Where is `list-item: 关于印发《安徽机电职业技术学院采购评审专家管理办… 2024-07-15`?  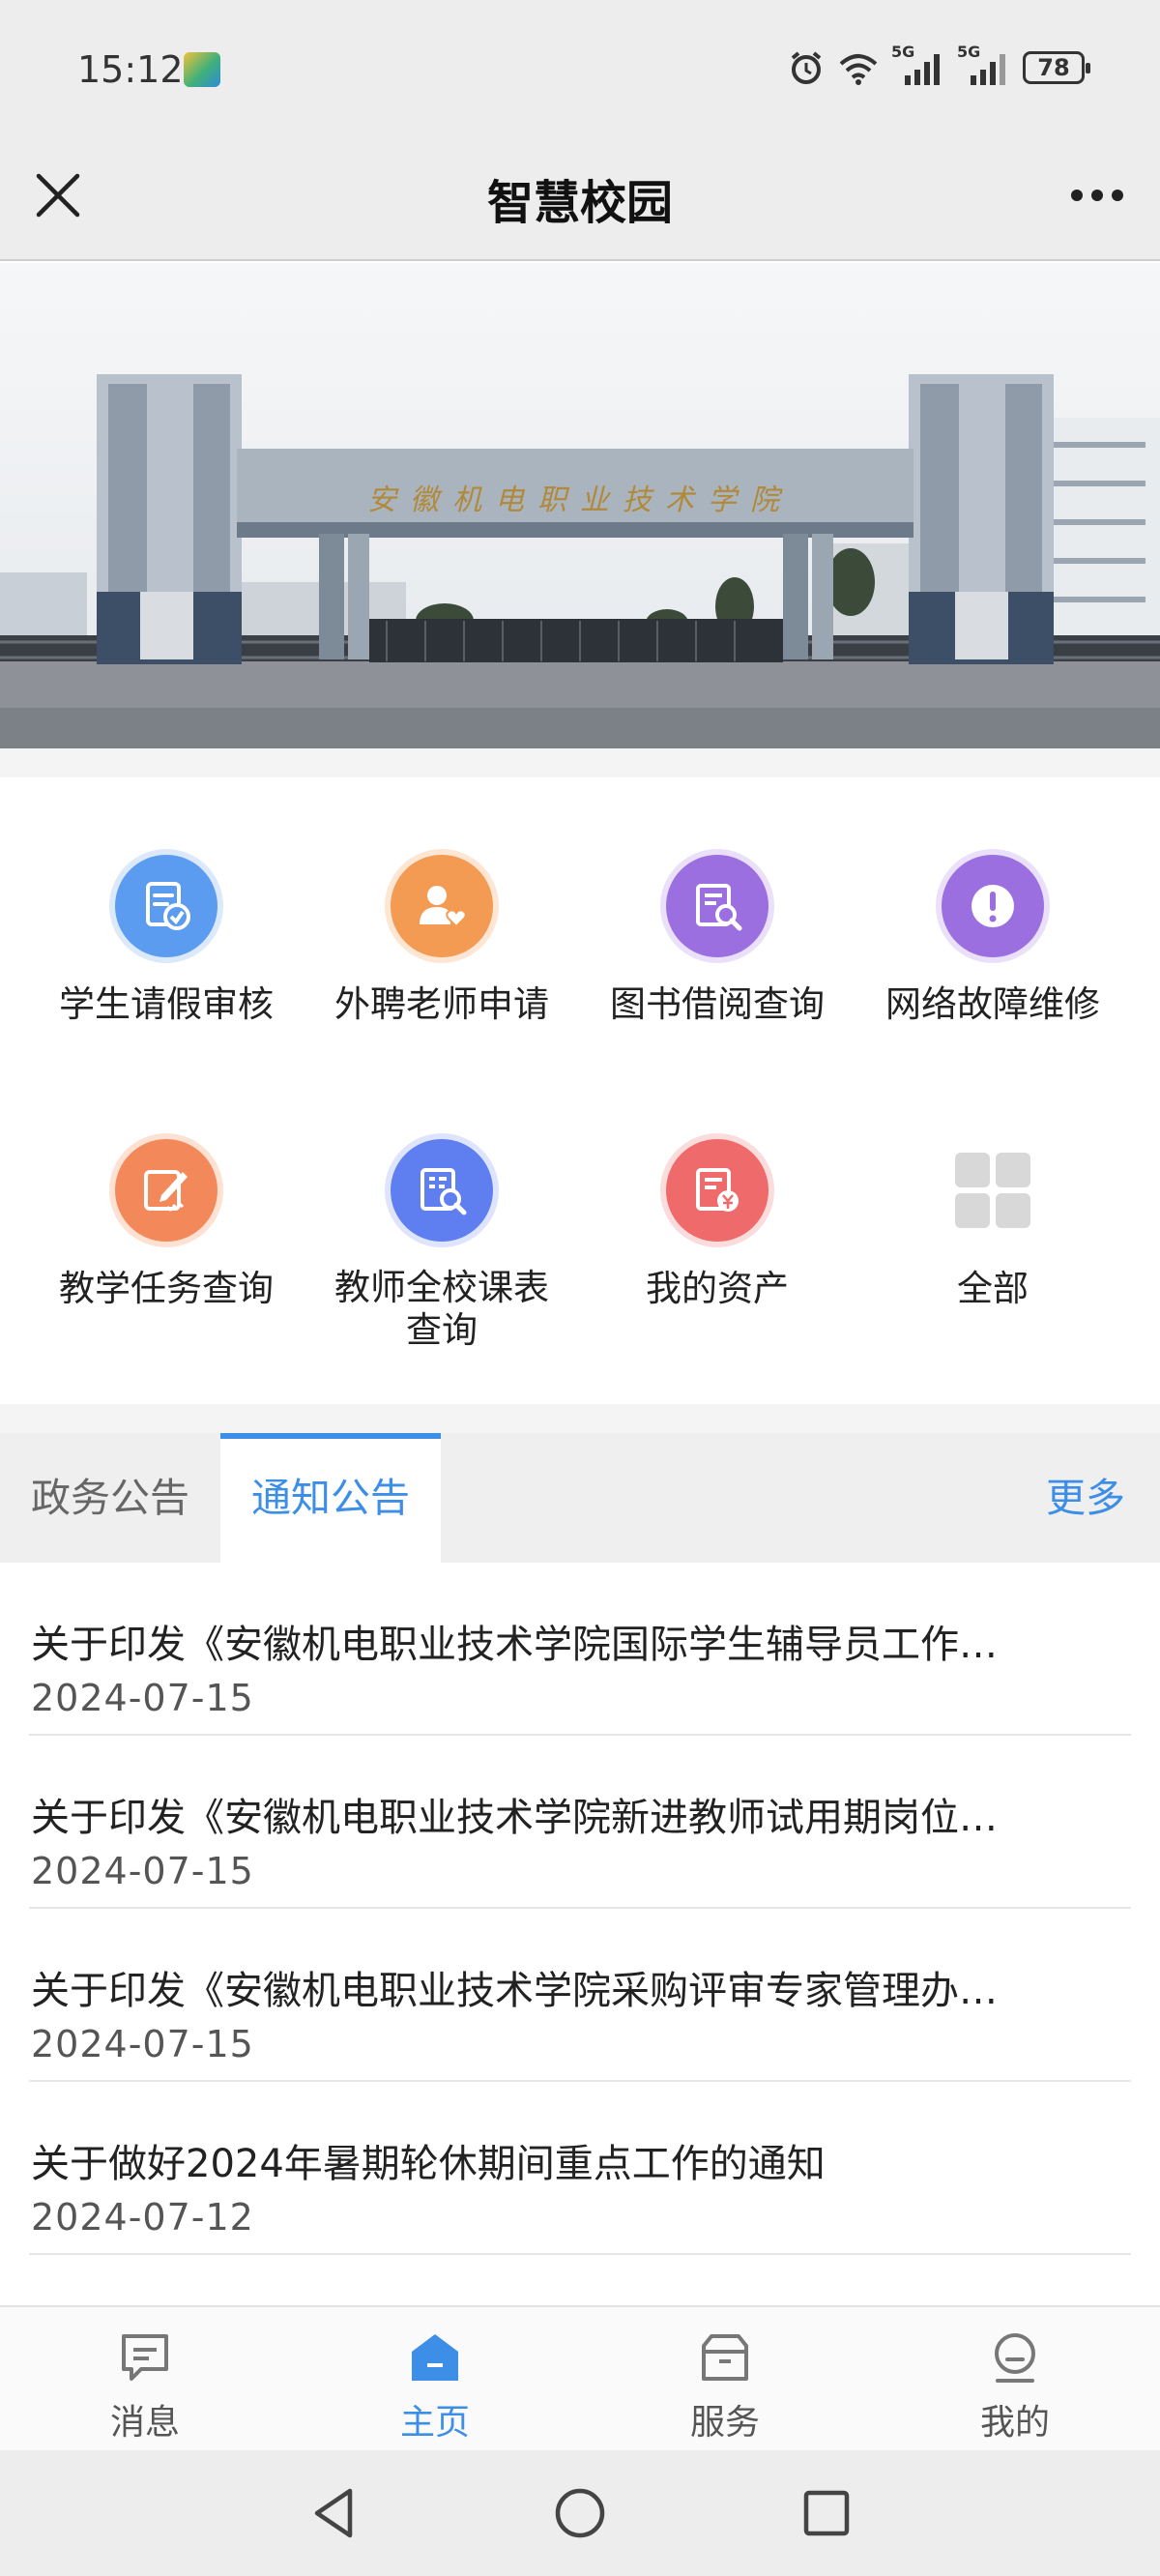
list-item: 关于印发《安徽机电职业技术学院采购评审专家管理办… 2024-07-15 is located at coordinates (580, 1995).